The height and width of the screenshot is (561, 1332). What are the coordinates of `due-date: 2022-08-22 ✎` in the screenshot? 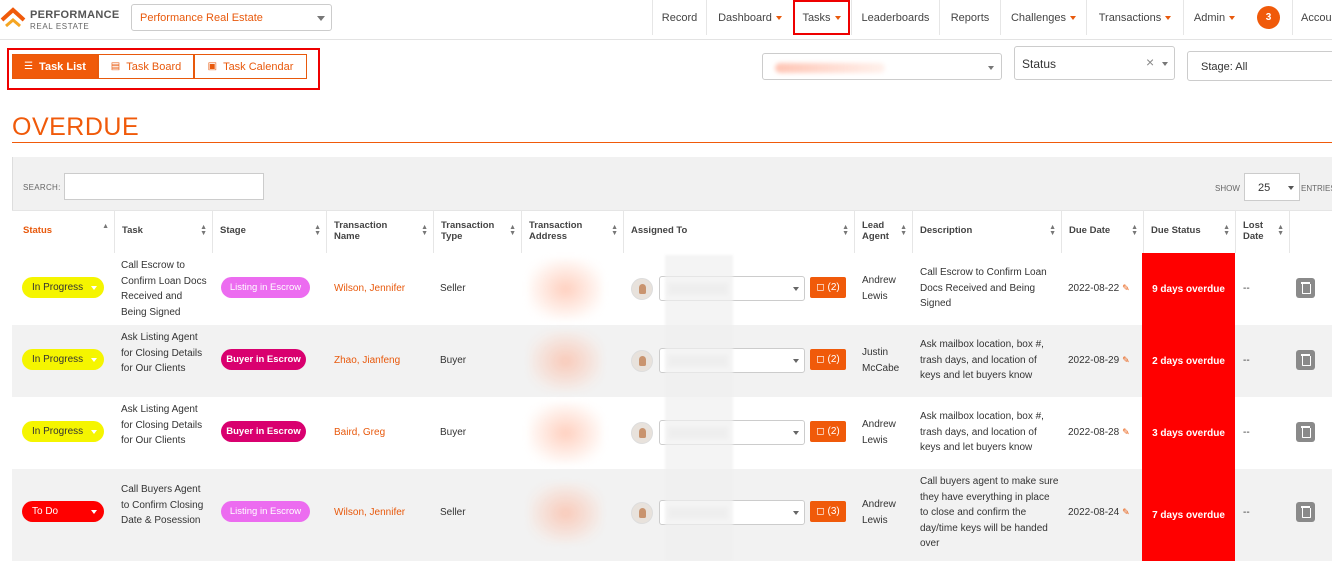 It's located at (1099, 289).